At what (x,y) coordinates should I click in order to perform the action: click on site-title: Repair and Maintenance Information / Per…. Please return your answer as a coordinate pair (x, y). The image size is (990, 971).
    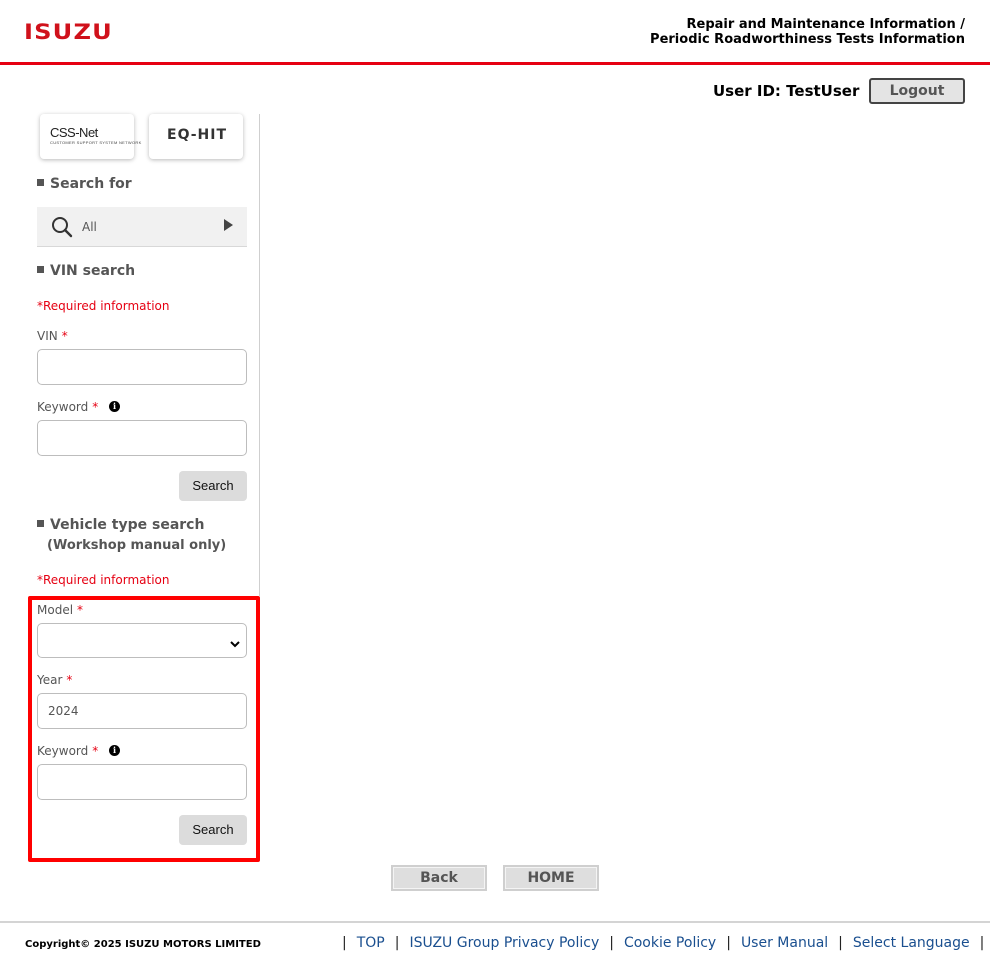
    Looking at the image, I should click on (807, 32).